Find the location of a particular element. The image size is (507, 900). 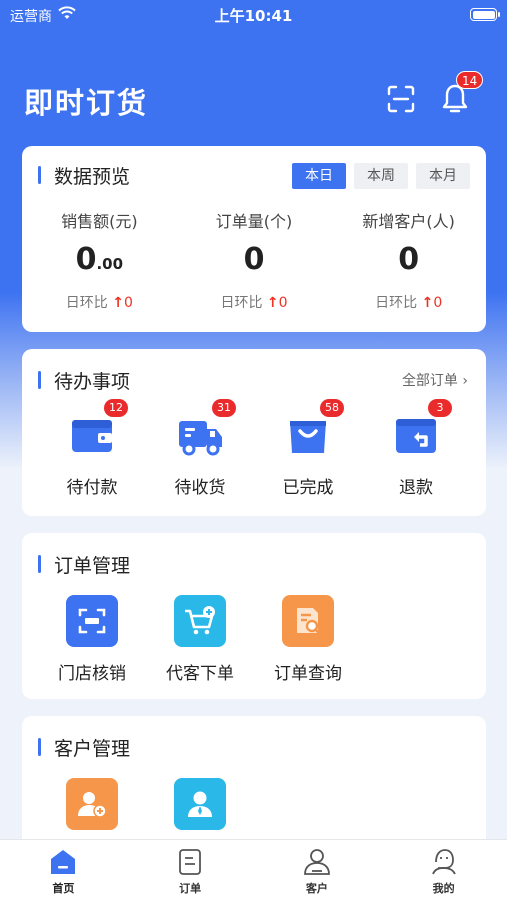

stat-orders: 订单量(个) 0 日环比 ↑0 is located at coordinates (254, 260).